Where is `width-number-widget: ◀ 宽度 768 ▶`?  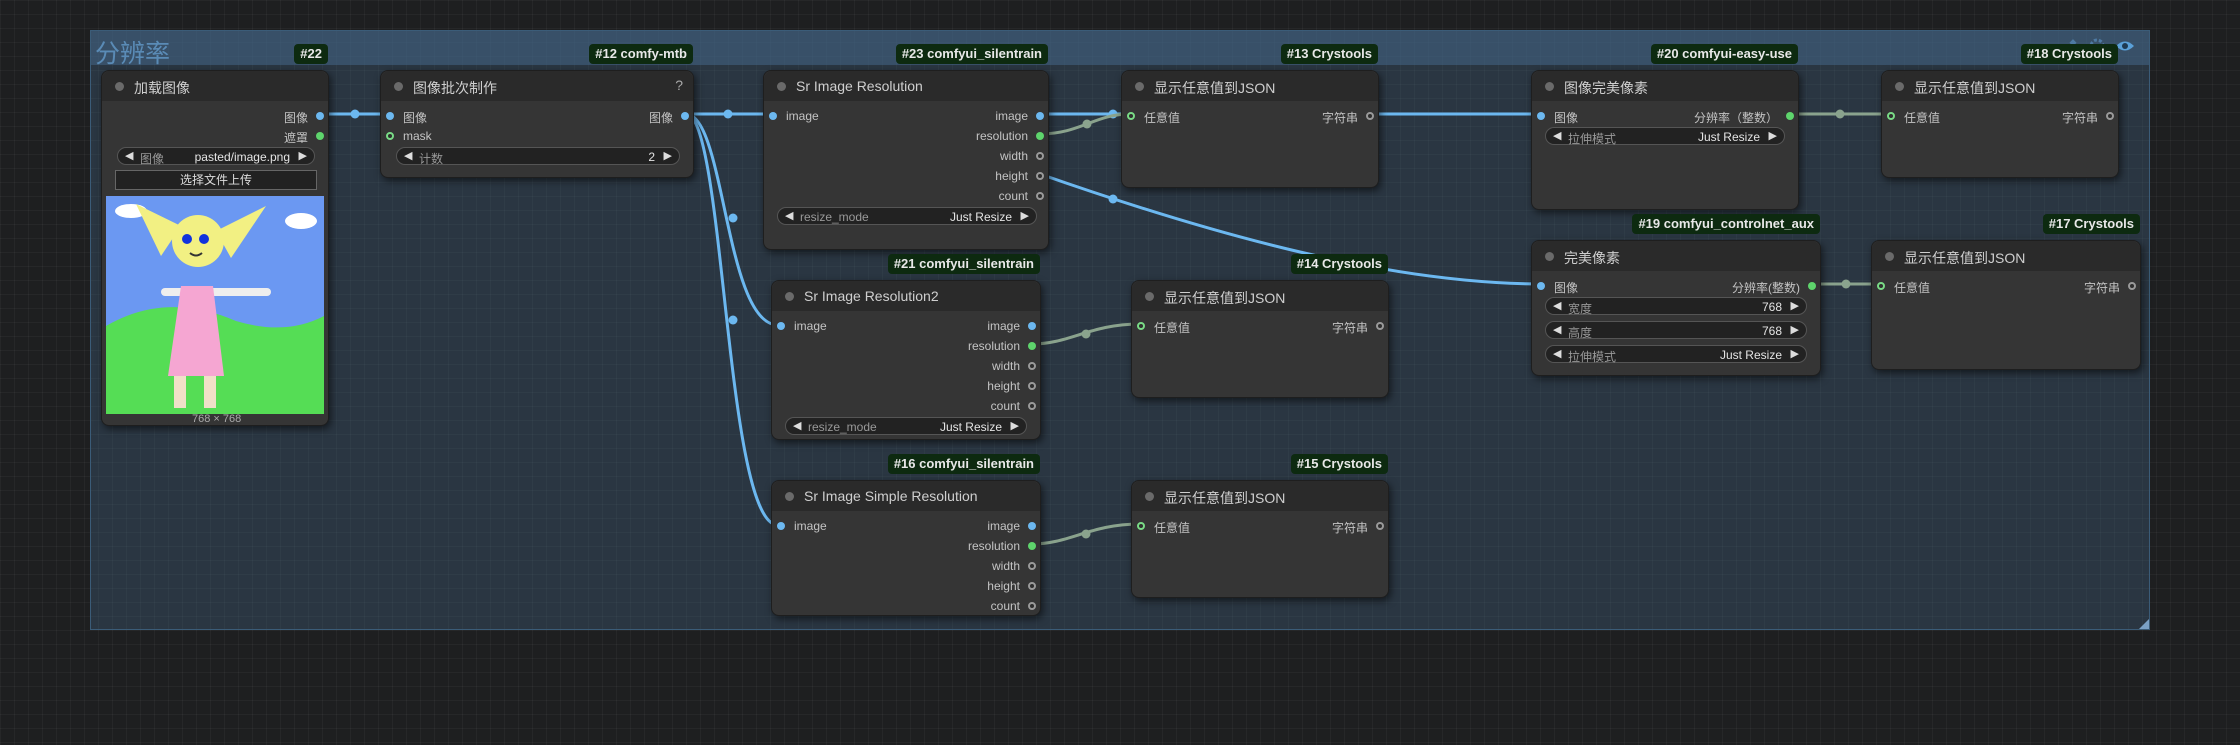 width-number-widget: ◀ 宽度 768 ▶ is located at coordinates (1676, 306).